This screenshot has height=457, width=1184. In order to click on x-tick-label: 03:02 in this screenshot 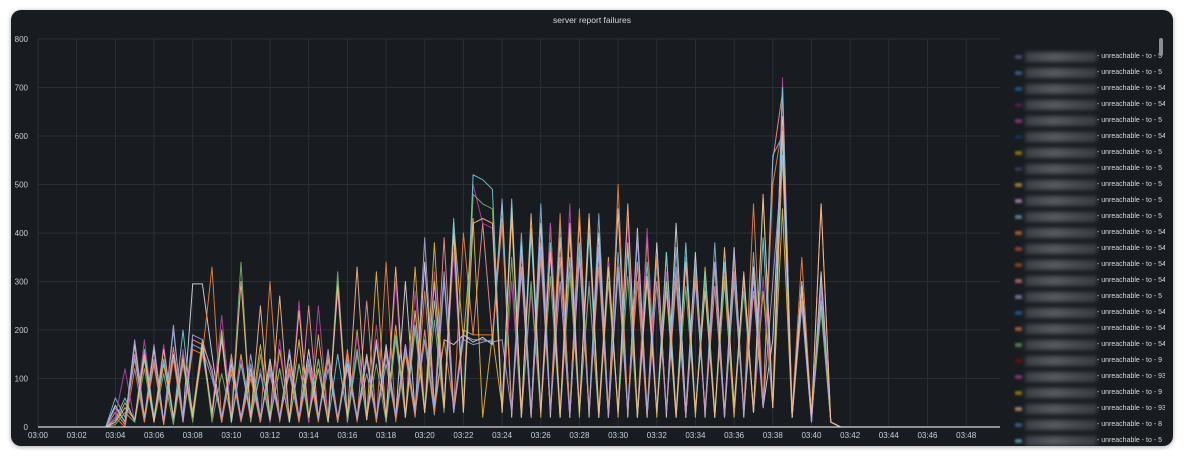, I will do `click(77, 435)`.